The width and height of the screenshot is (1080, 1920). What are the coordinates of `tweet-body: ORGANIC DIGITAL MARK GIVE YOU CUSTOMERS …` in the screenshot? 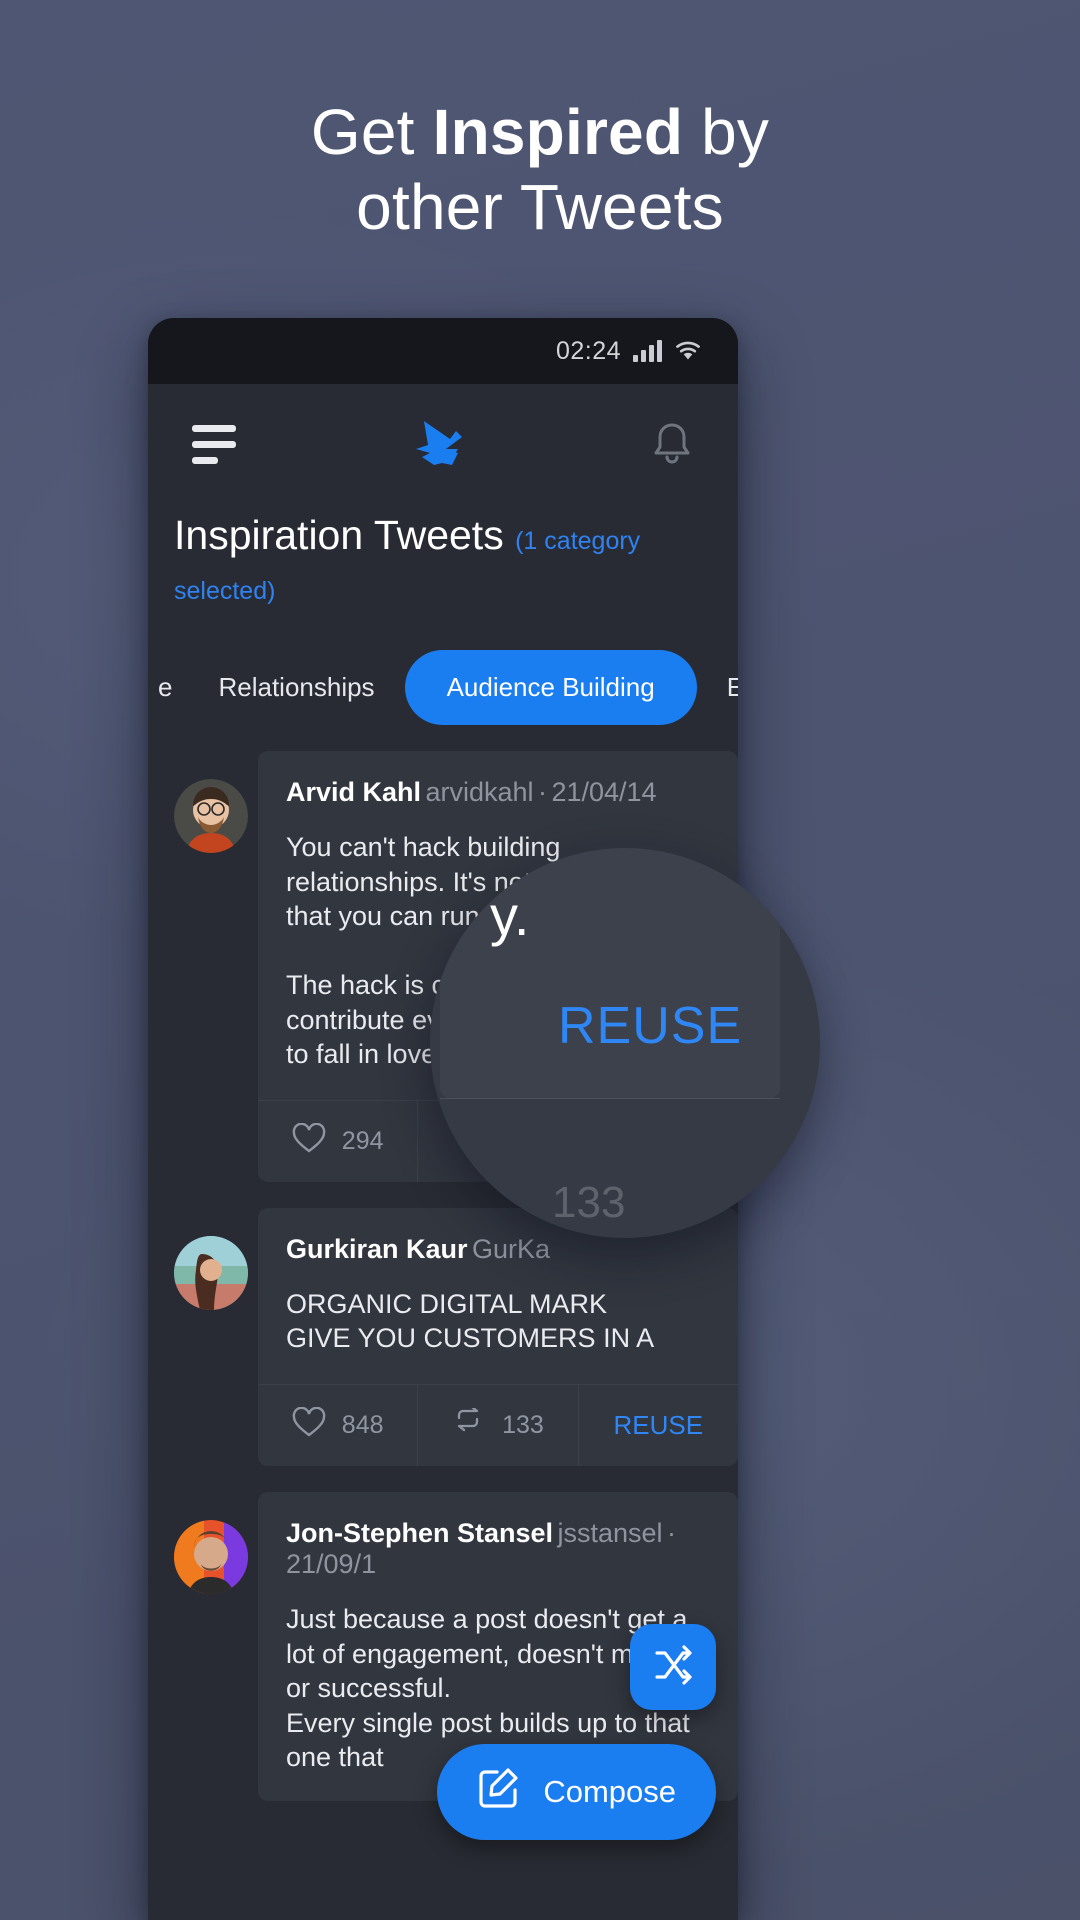 It's located at (470, 1321).